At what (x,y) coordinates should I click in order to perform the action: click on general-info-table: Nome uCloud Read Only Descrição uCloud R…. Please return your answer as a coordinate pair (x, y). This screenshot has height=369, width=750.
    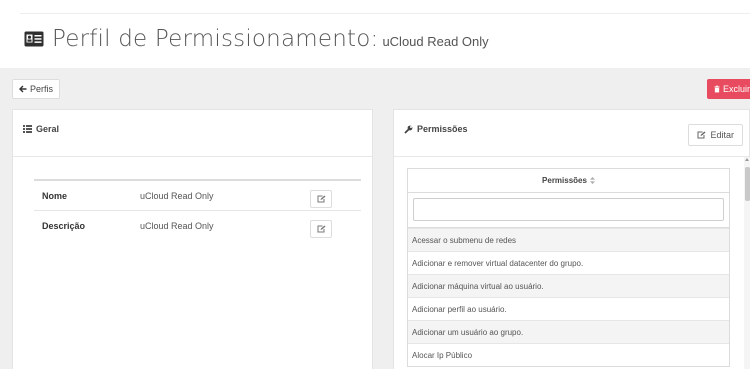
    Looking at the image, I should click on (197, 210).